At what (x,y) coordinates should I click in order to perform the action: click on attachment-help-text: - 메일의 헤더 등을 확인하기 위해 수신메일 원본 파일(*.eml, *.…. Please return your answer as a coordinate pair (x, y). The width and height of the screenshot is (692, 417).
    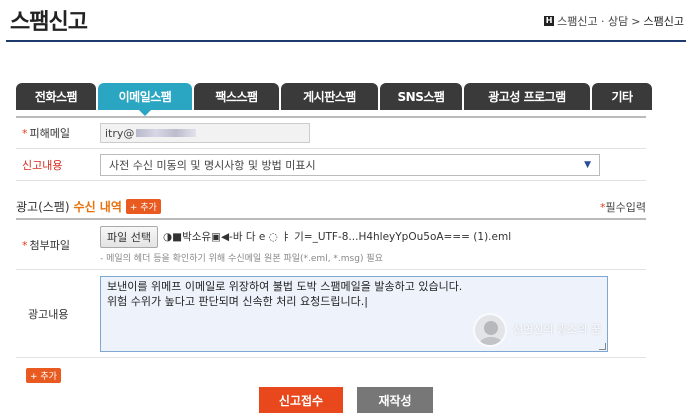
    Looking at the image, I should click on (241, 258).